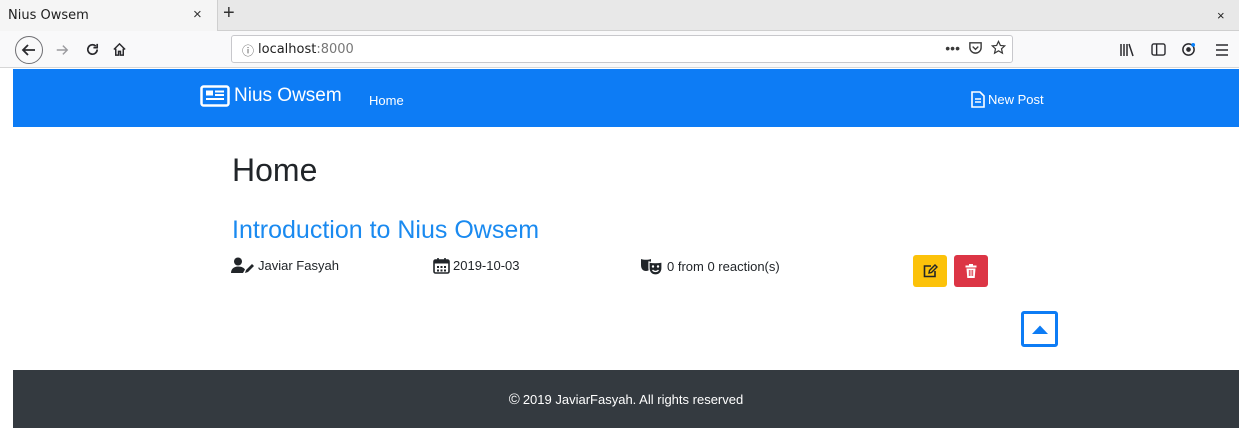  Describe the element at coordinates (248, 50) in the screenshot. I see `info-icon: ⓘ` at that location.